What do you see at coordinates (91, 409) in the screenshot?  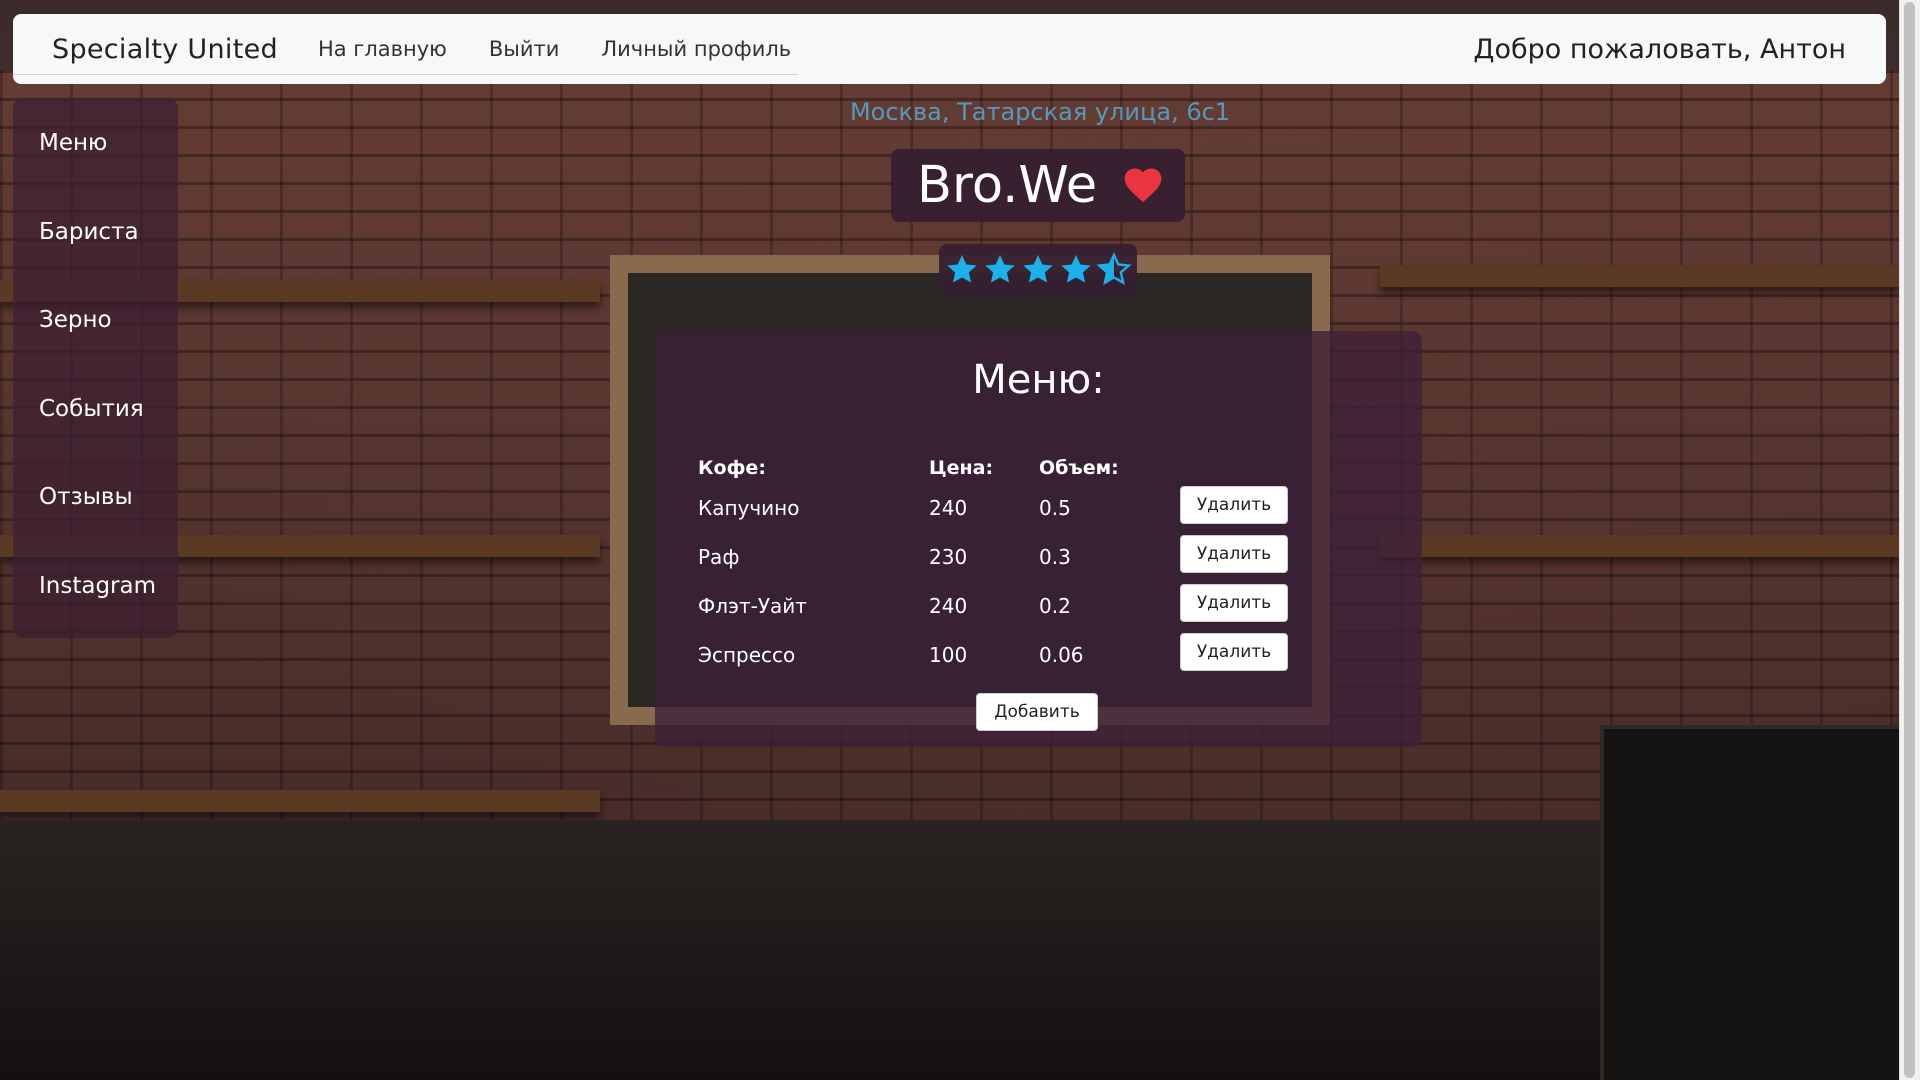 I see `sidebar-item-events: События` at bounding box center [91, 409].